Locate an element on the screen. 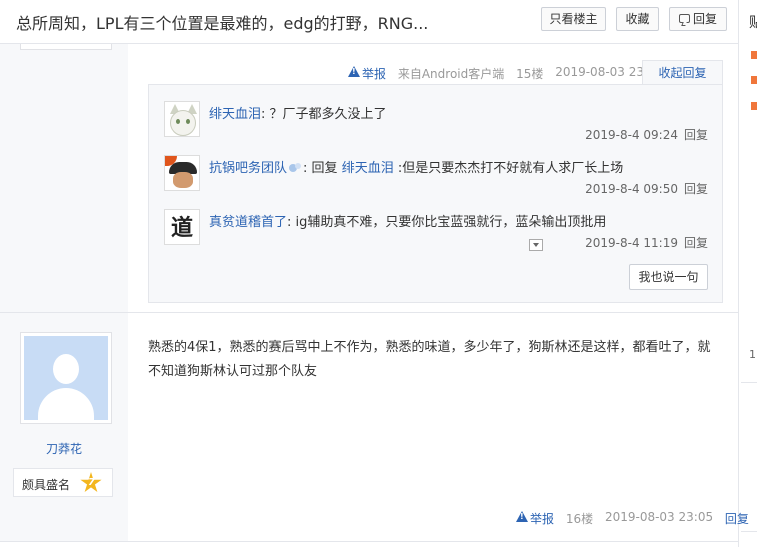 Image resolution: width=757 pixels, height=547 pixels. sub-reply-content: :但是只要杰杰打不好就有人求厂长上场 is located at coordinates (510, 168).